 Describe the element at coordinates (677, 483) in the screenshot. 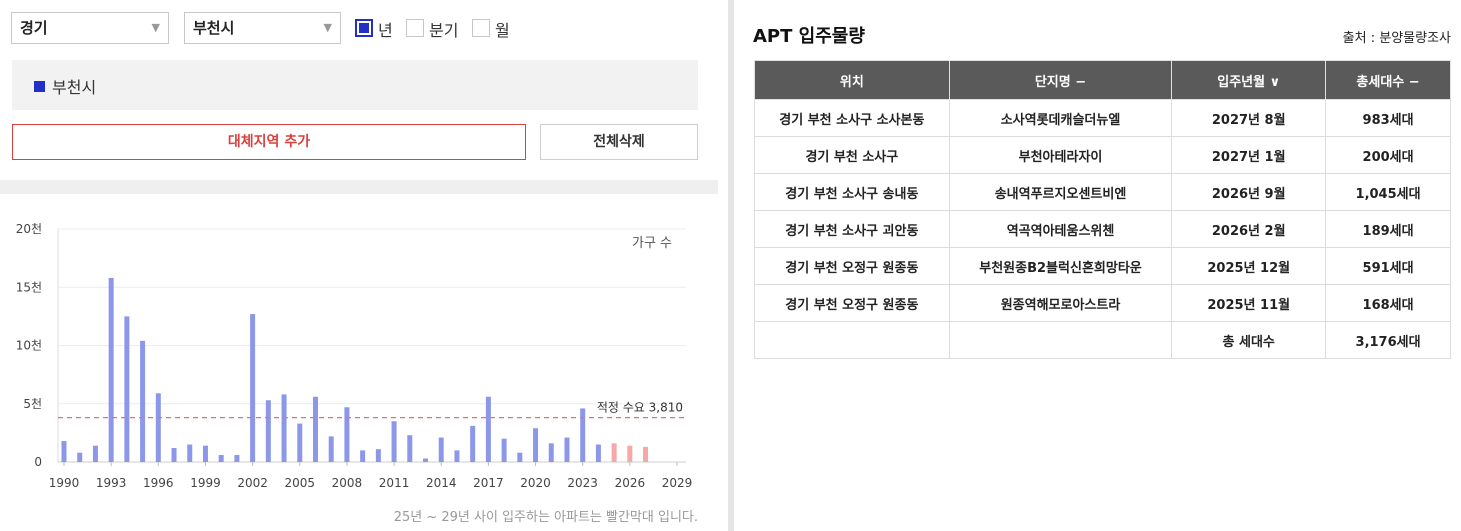

I see `x-tick-label: 2029` at that location.